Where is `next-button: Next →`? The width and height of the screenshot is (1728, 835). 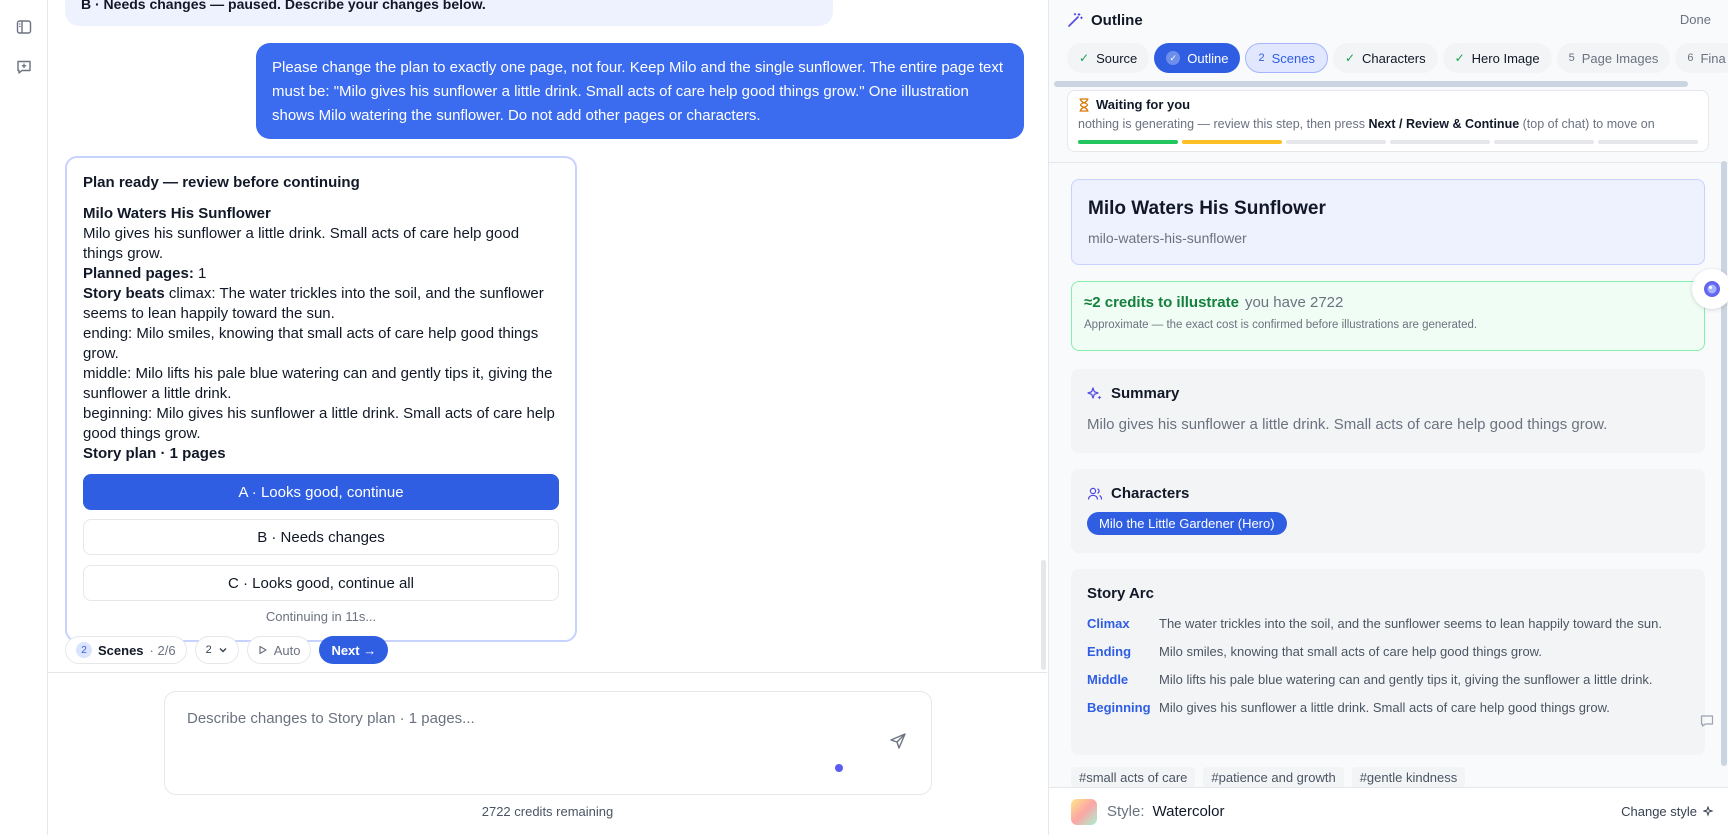 next-button: Next → is located at coordinates (354, 650).